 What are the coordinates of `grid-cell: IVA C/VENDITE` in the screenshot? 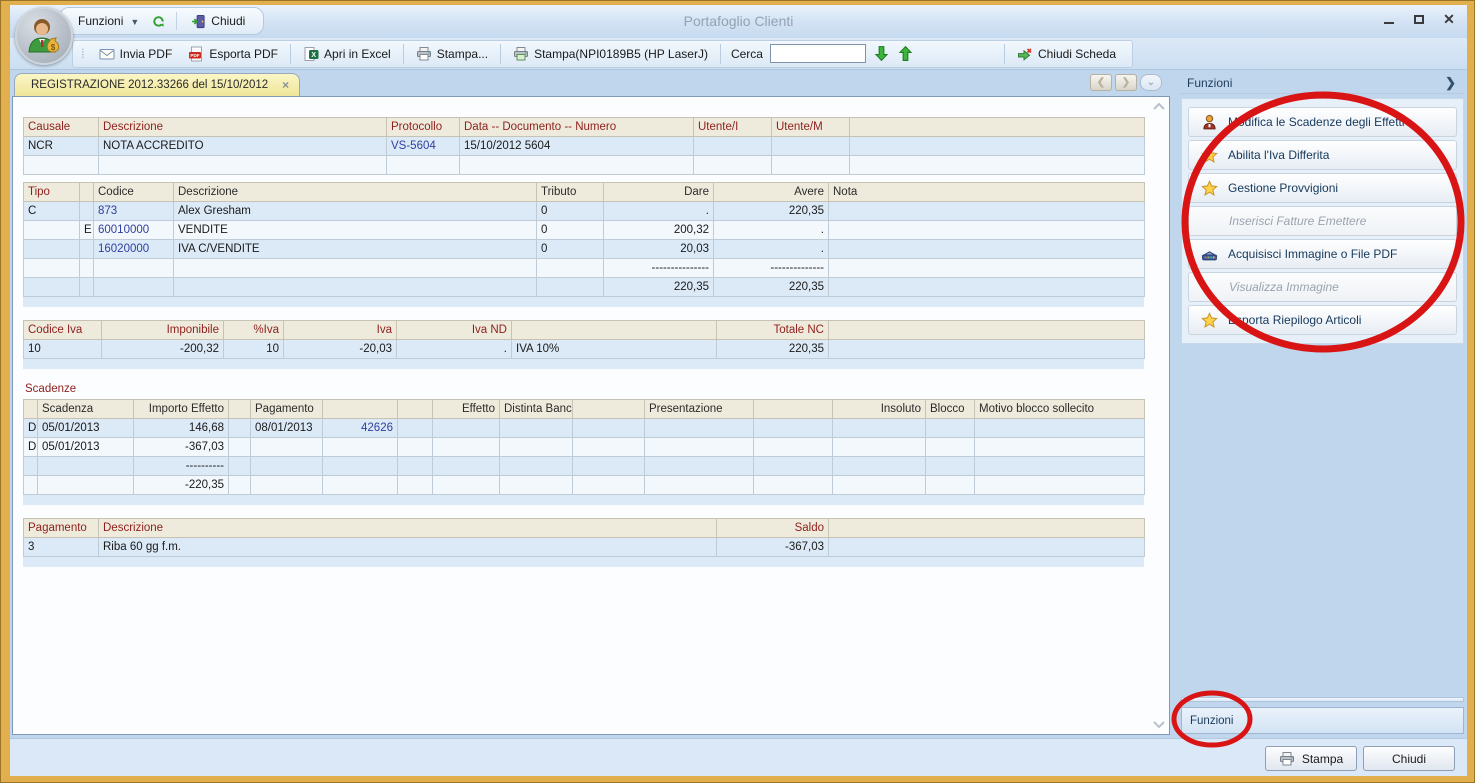 It's located at (355, 249).